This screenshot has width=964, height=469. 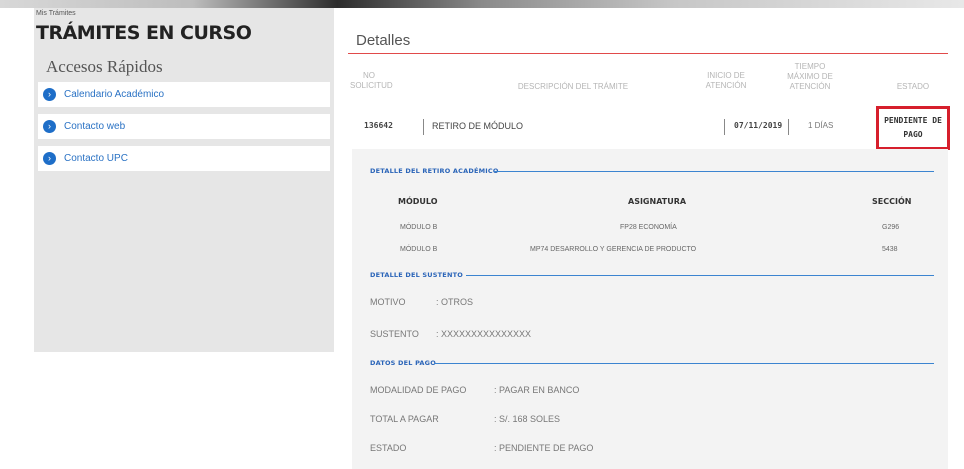 What do you see at coordinates (657, 201) in the screenshot?
I see `th-asignatura: ASIGNATURA` at bounding box center [657, 201].